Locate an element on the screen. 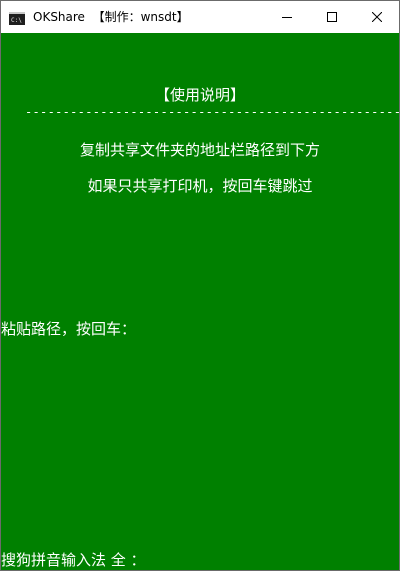 The image size is (400, 571). title-bar: C:\ OKShare 【制作：wnsdt】 is located at coordinates (200, 17).